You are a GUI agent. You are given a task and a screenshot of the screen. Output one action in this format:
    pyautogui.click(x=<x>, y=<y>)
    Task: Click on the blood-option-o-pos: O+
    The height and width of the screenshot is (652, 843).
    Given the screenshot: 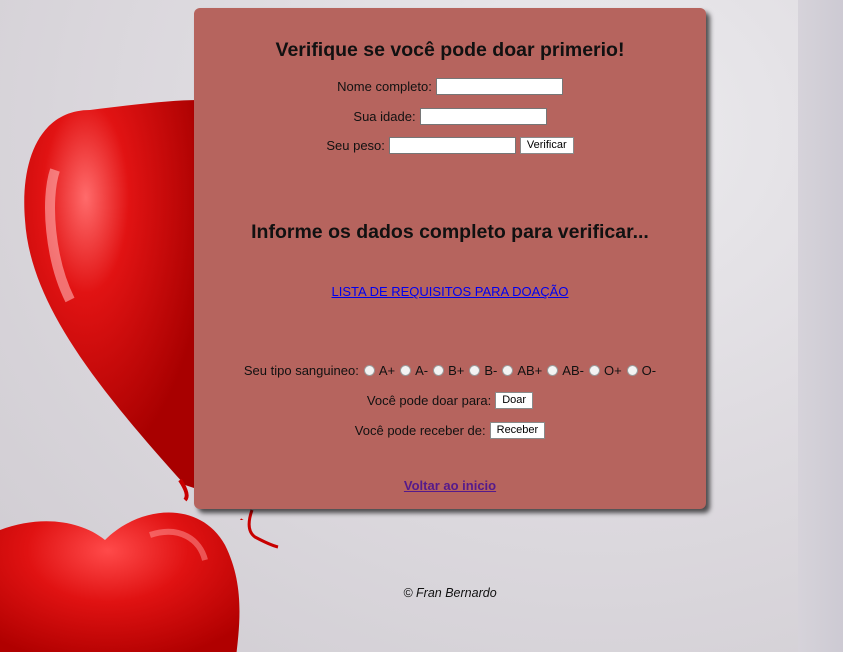 What is the action you would take?
    pyautogui.click(x=604, y=370)
    